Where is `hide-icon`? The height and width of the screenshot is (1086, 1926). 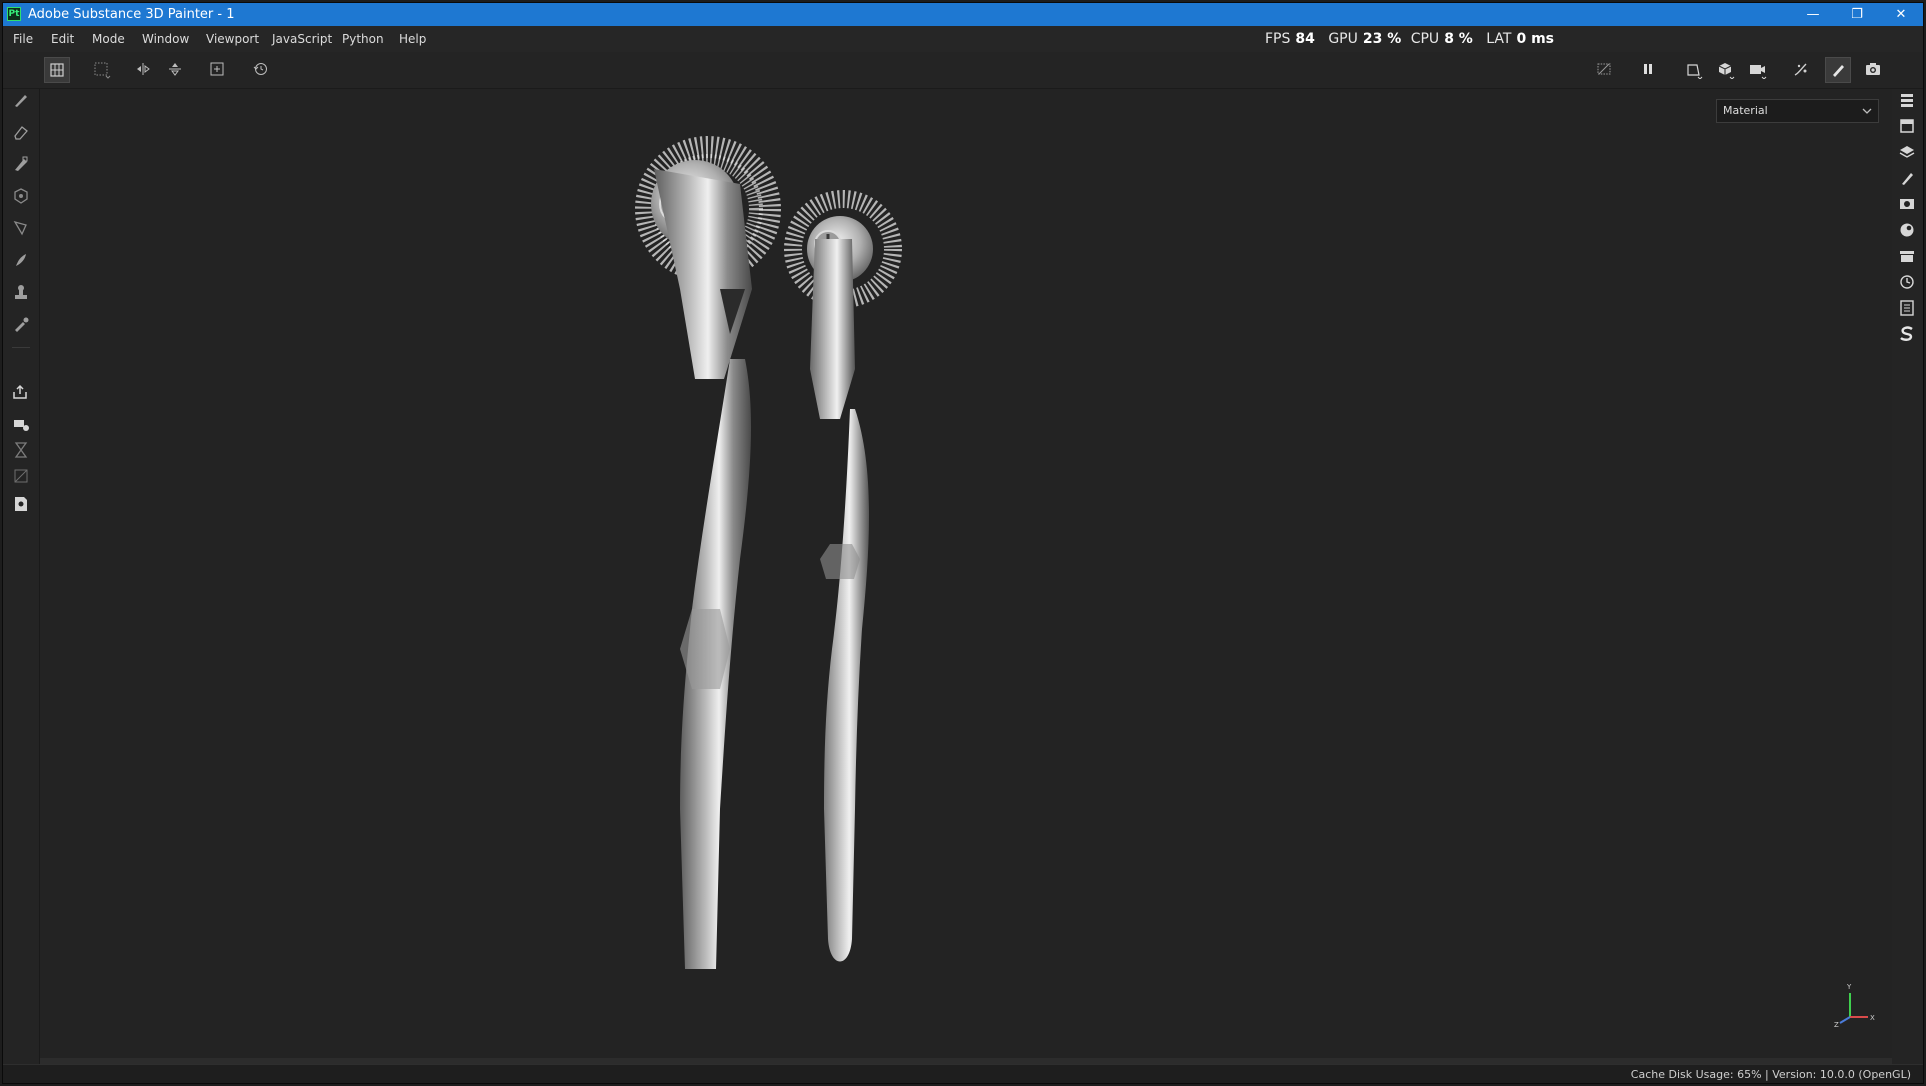 hide-icon is located at coordinates (1604, 69).